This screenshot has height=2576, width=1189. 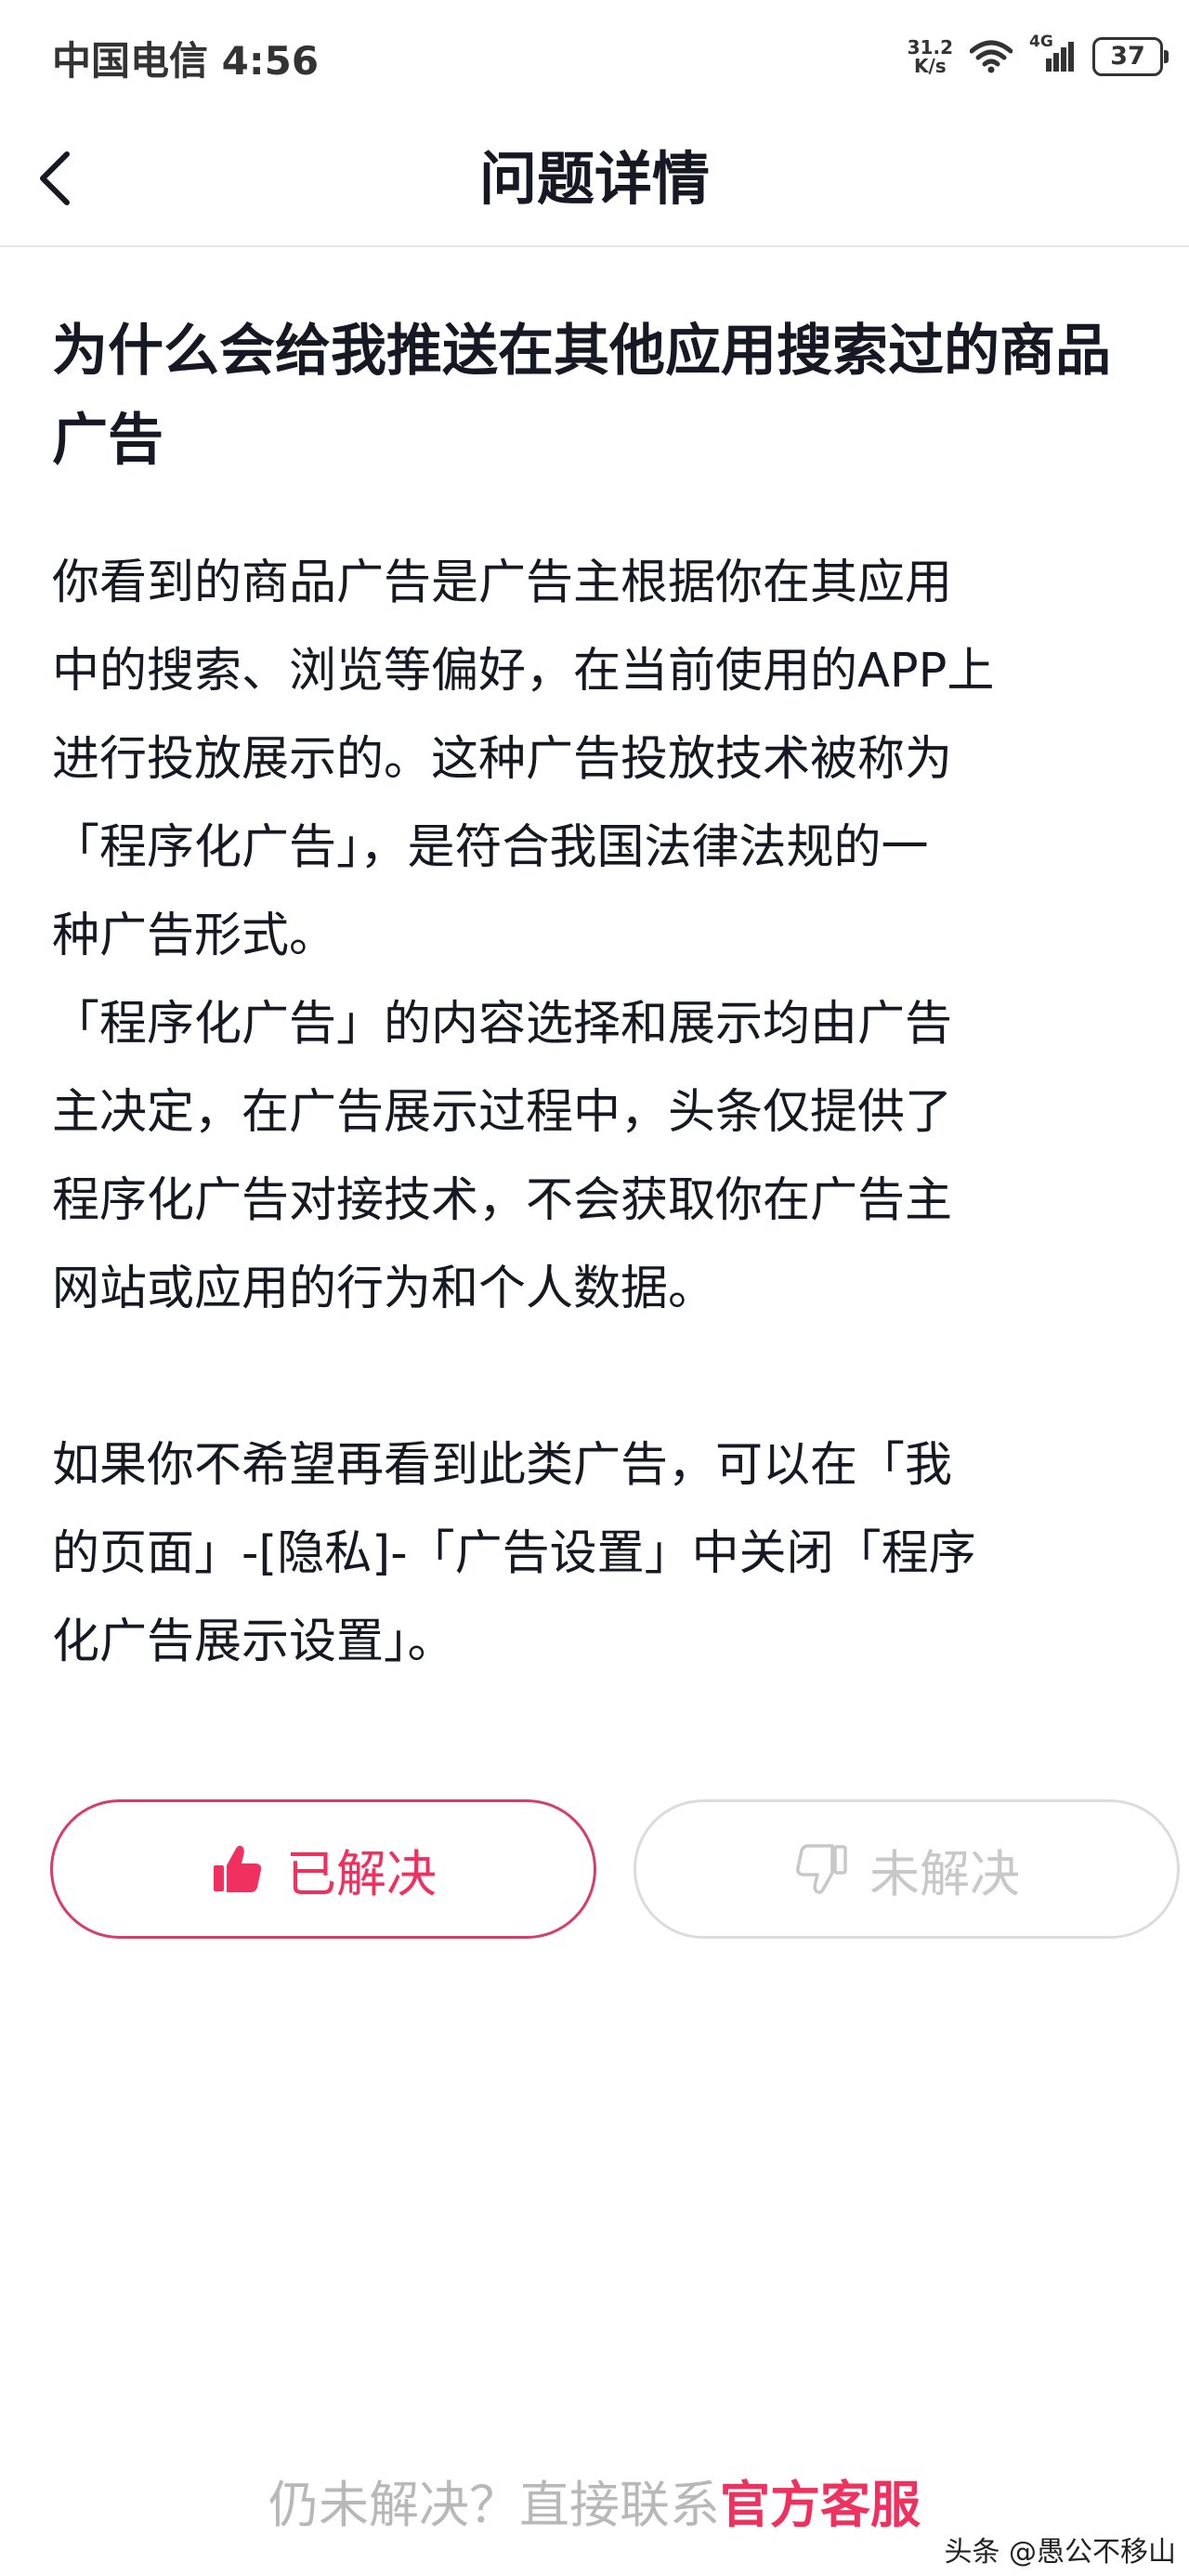 What do you see at coordinates (1041, 42) in the screenshot?
I see `network-type: 4G` at bounding box center [1041, 42].